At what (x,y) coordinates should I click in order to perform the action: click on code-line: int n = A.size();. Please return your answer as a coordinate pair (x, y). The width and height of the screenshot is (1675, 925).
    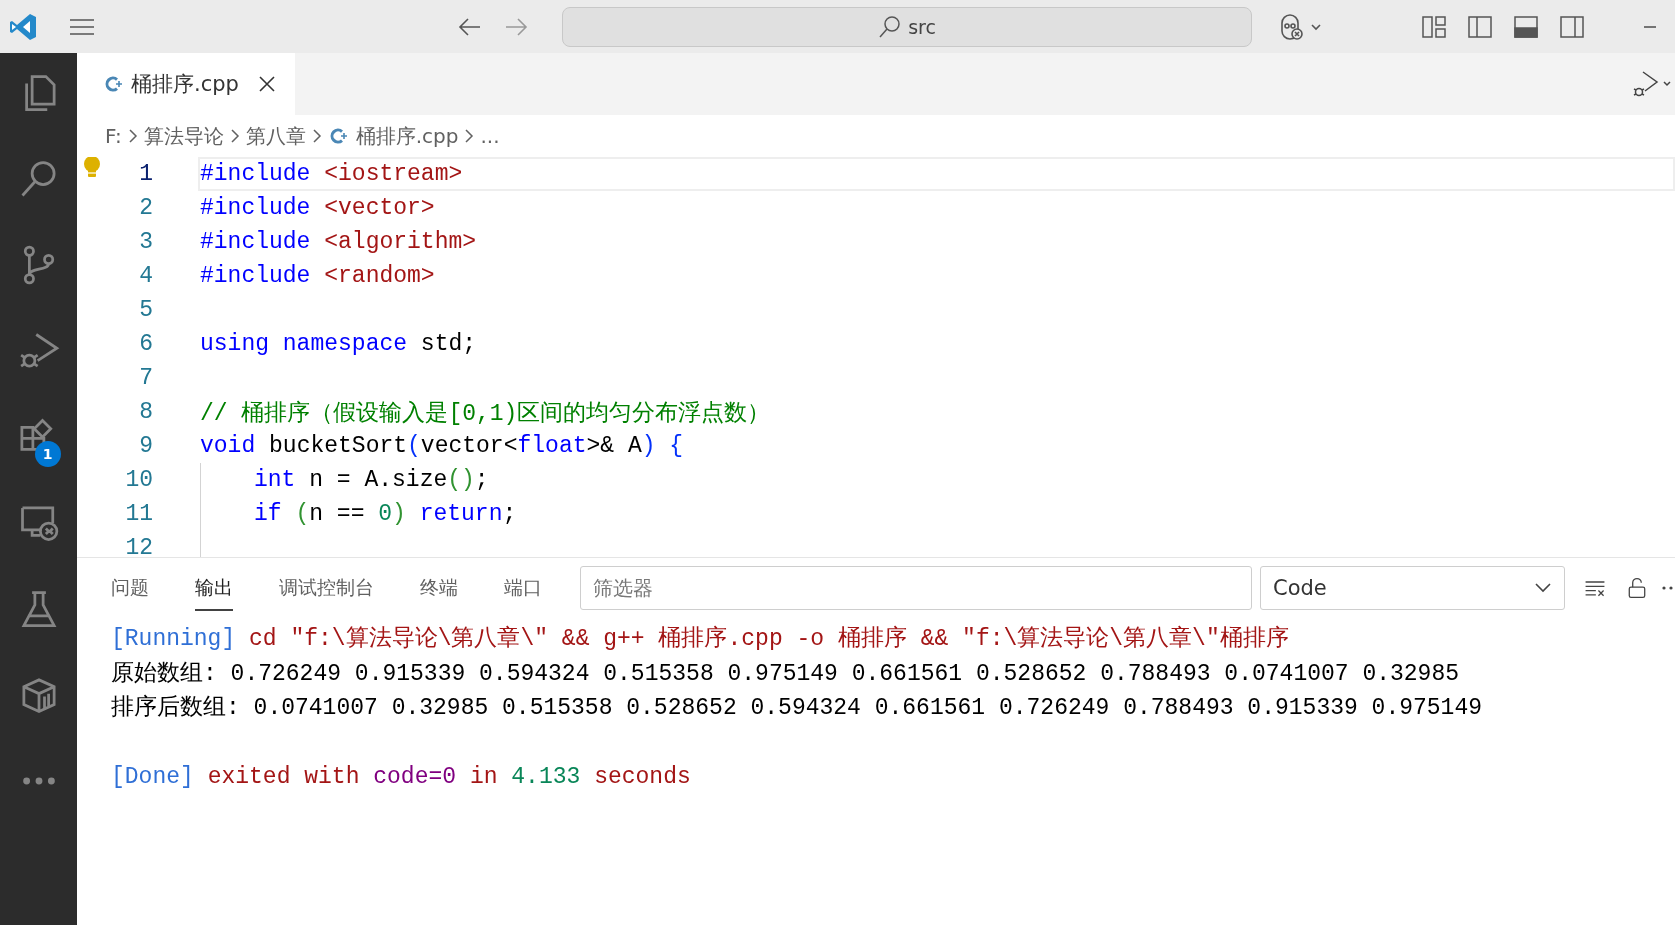
    Looking at the image, I should click on (371, 480).